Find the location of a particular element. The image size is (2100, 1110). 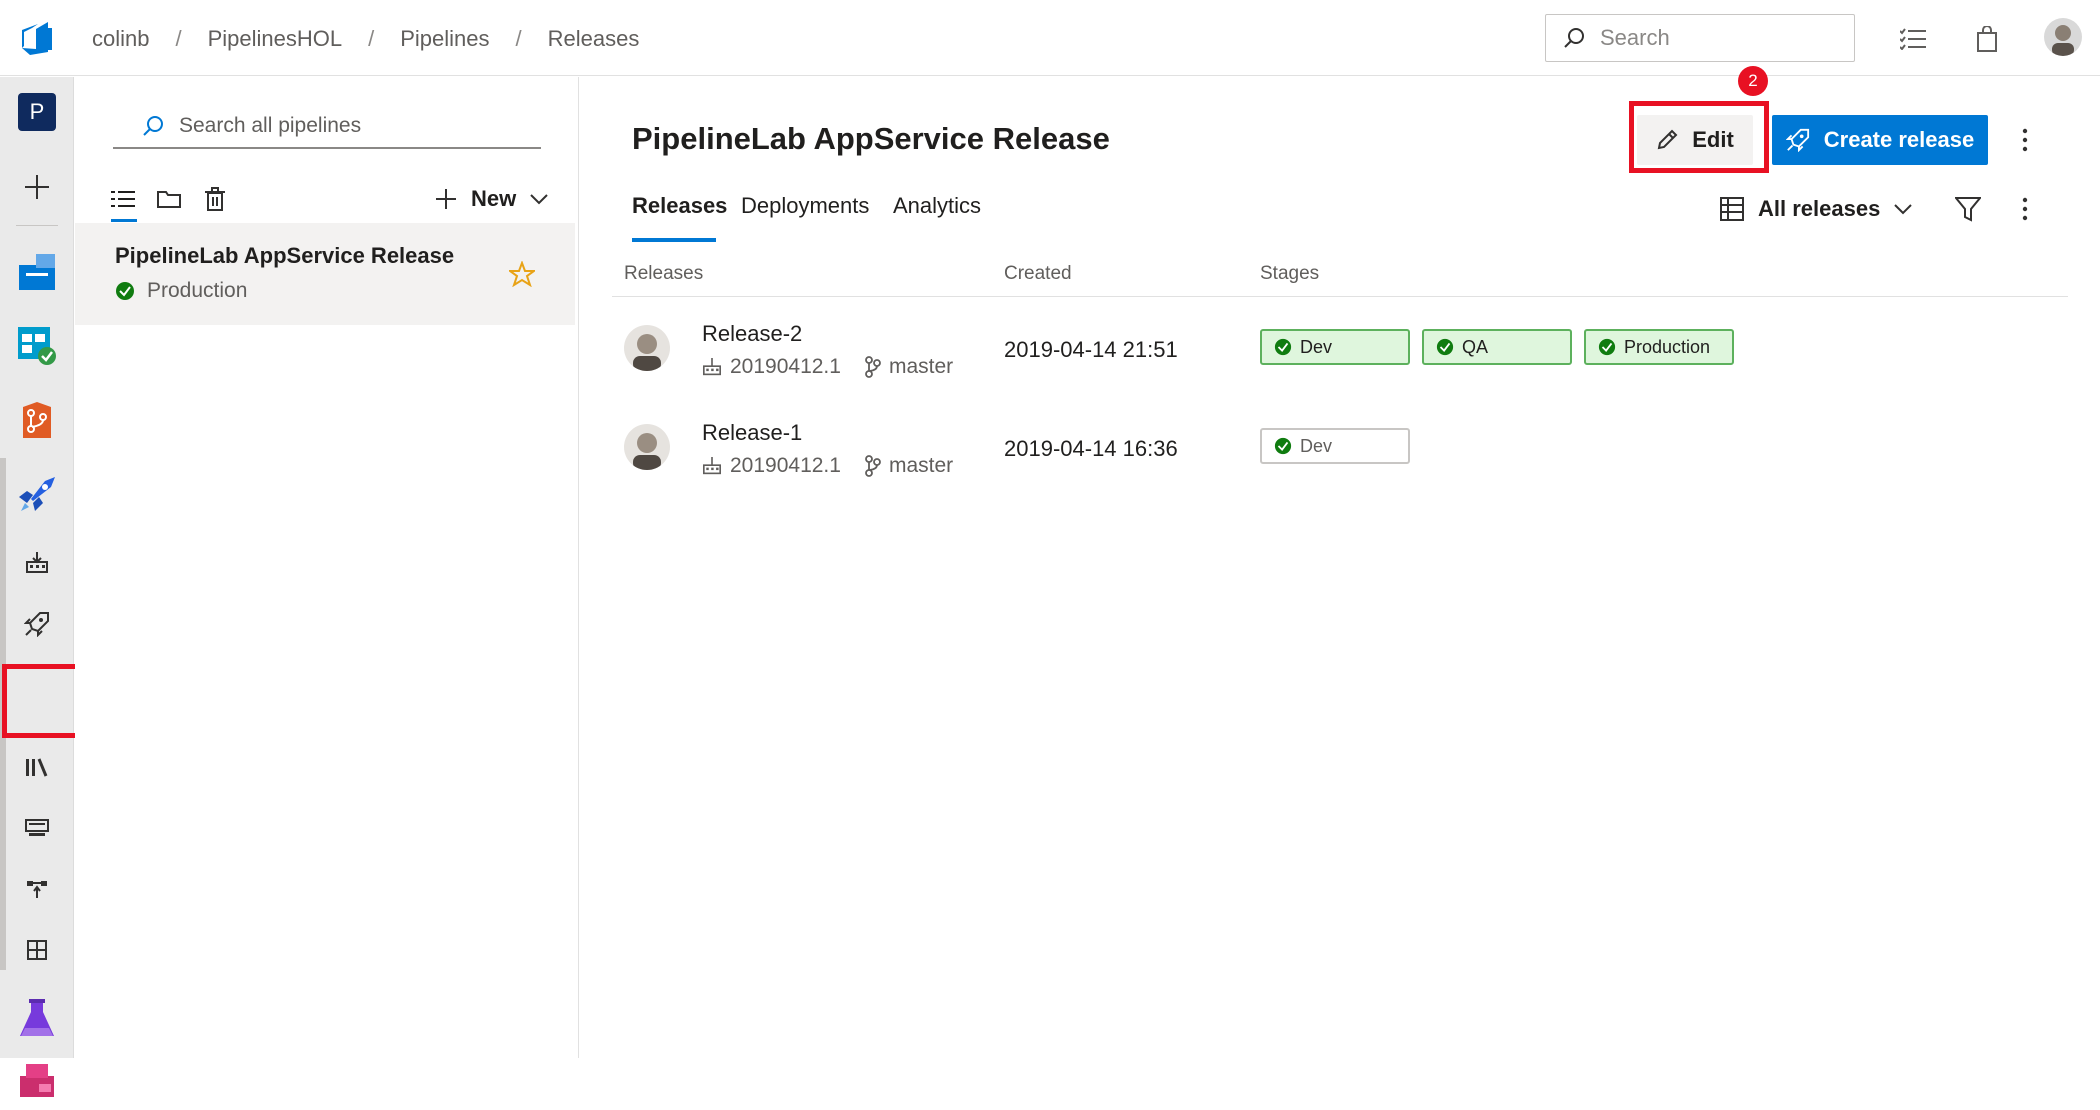

task-groups-icon is located at coordinates (37, 827).